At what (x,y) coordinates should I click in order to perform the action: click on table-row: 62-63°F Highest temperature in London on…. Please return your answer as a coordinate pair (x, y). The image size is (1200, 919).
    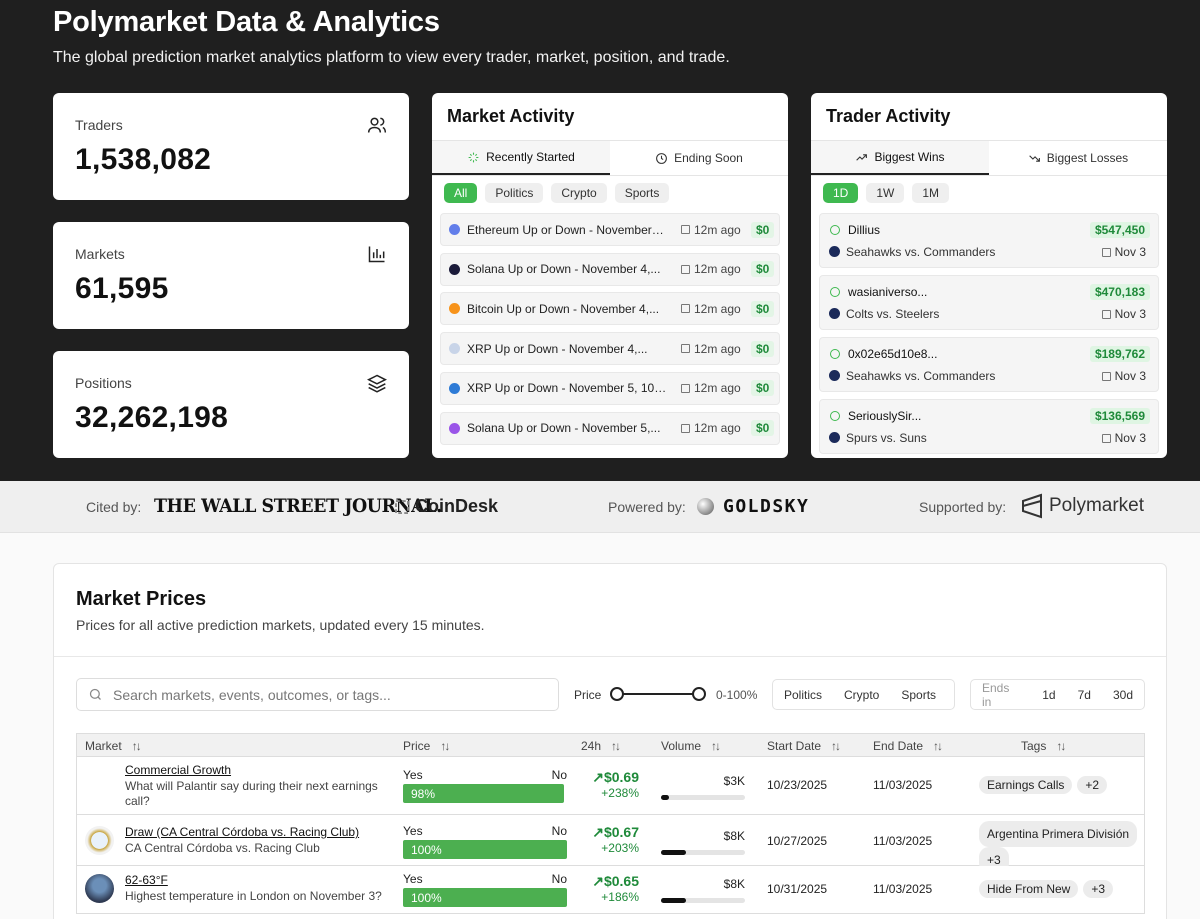
    Looking at the image, I should click on (610, 890).